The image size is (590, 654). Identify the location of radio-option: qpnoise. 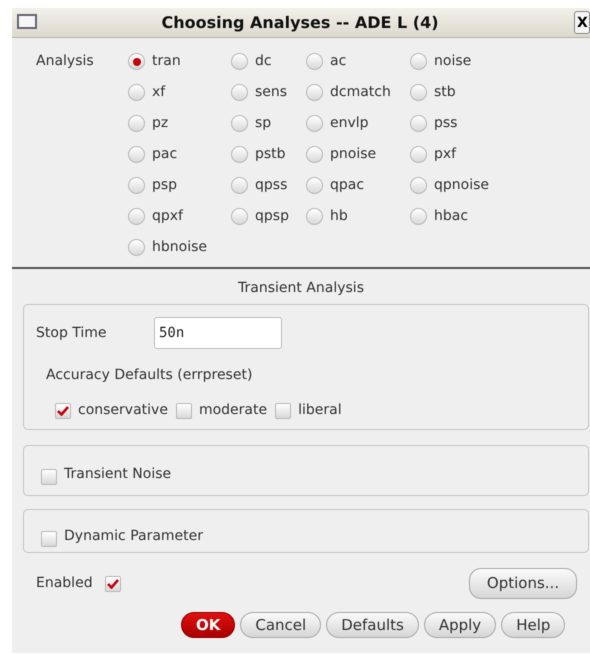
(465, 185).